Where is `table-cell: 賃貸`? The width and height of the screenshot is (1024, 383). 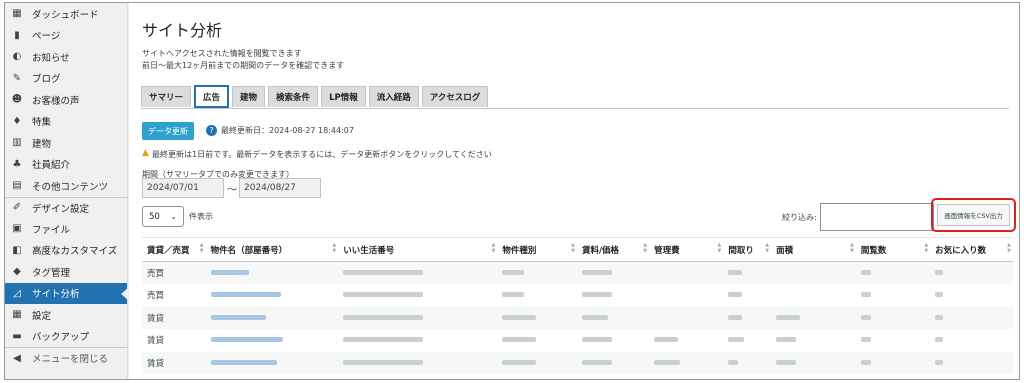
table-cell: 賃貸 is located at coordinates (156, 341).